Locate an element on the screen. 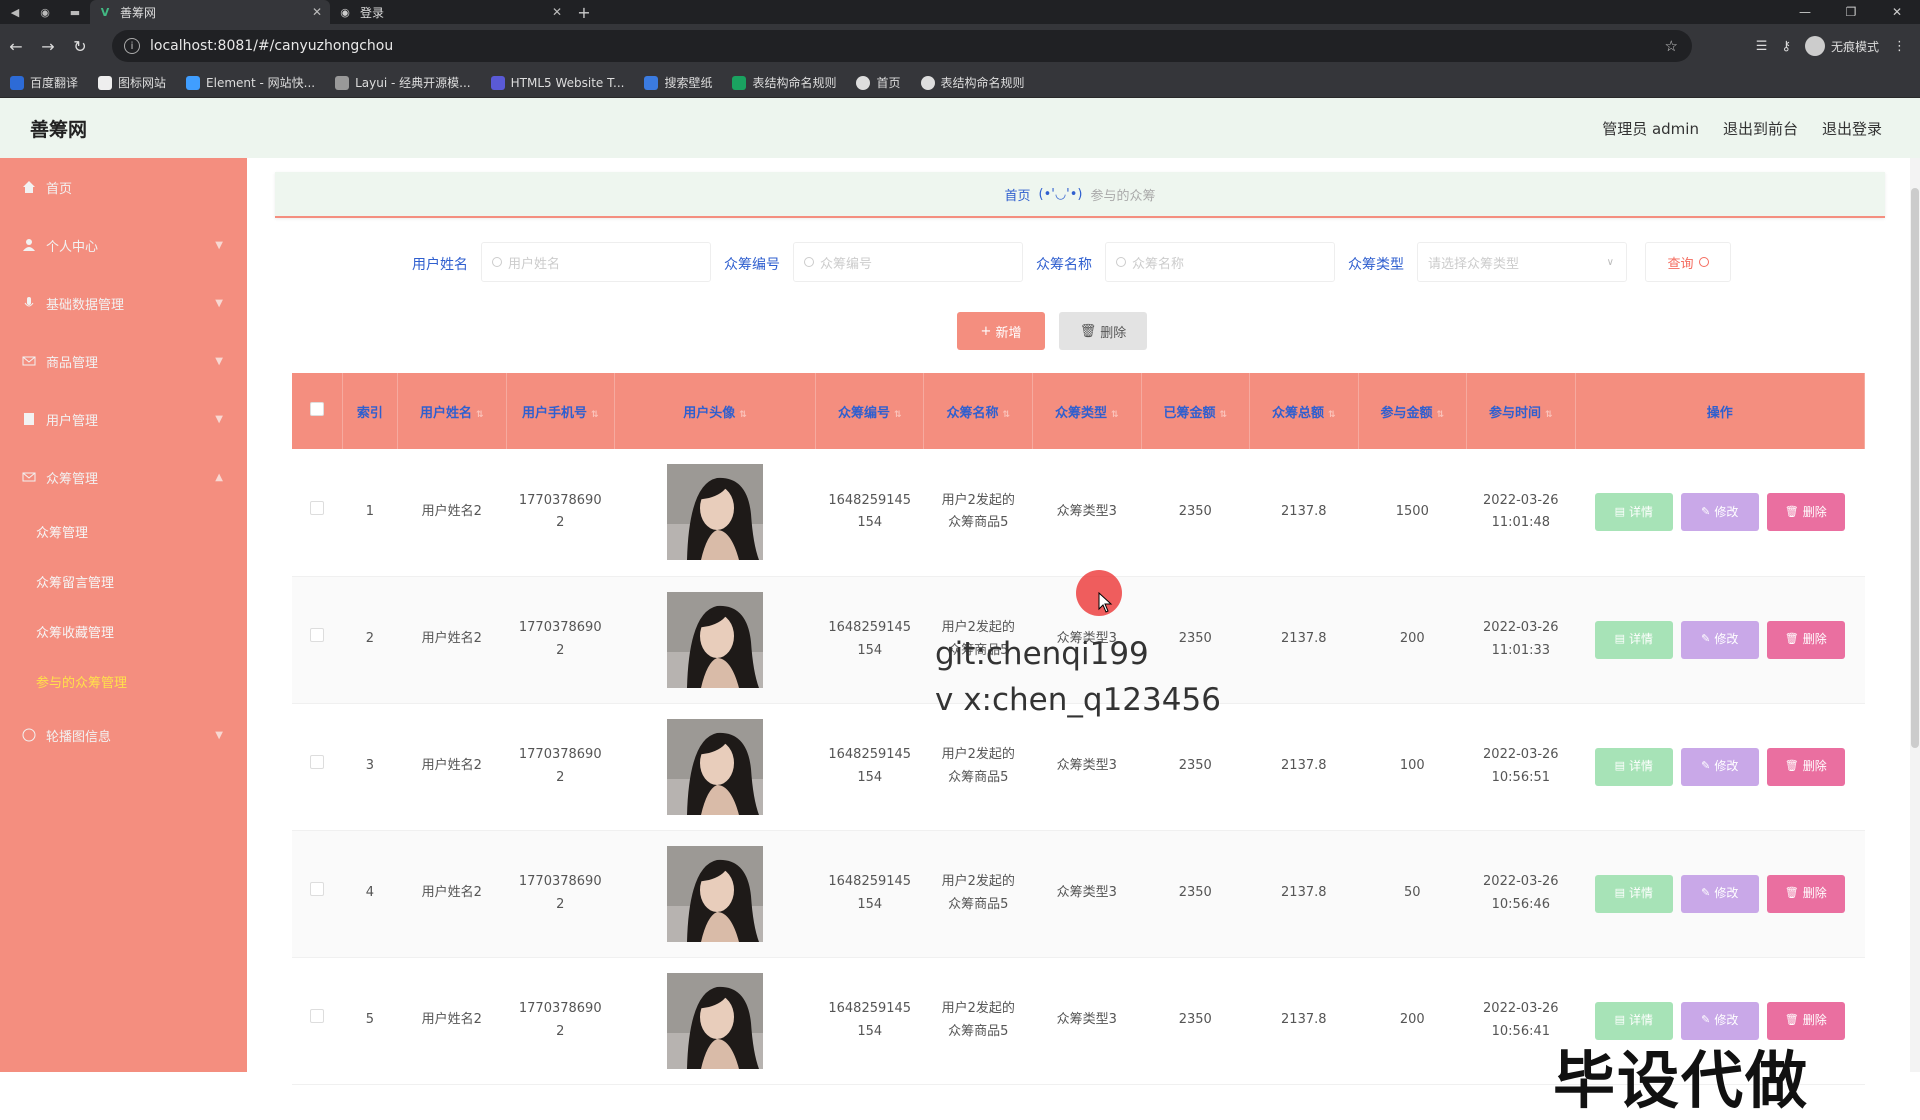 The height and width of the screenshot is (1120, 1920). cell-line: 1648259145 is located at coordinates (870, 501).